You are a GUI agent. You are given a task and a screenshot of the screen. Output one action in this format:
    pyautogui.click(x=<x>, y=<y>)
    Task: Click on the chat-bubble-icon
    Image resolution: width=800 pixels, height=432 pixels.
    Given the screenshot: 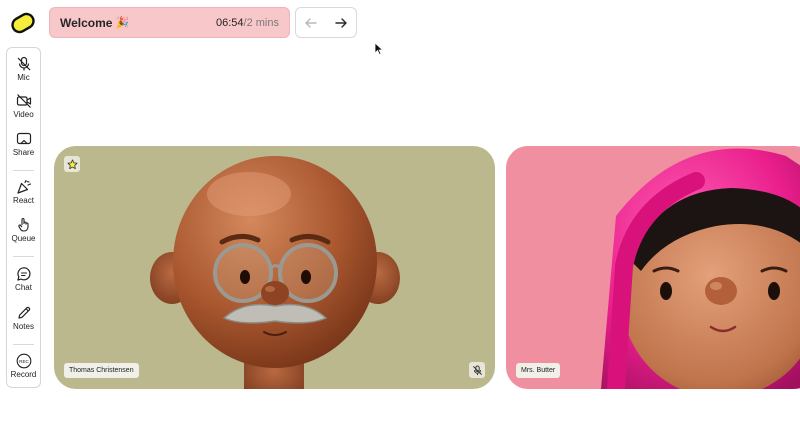 What is the action you would take?
    pyautogui.click(x=23, y=274)
    